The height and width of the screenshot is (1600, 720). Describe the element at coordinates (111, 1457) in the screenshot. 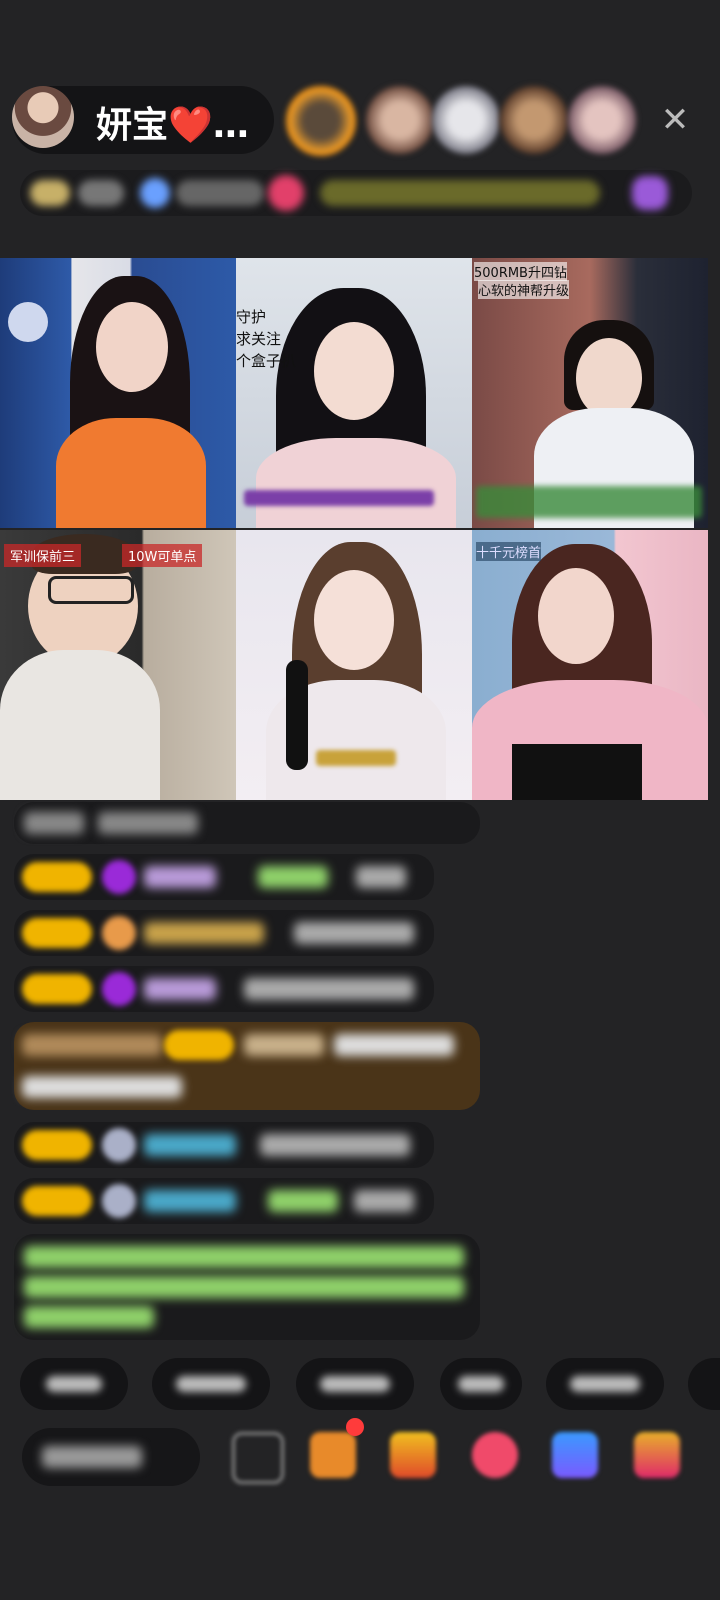

I see `chat-input` at that location.